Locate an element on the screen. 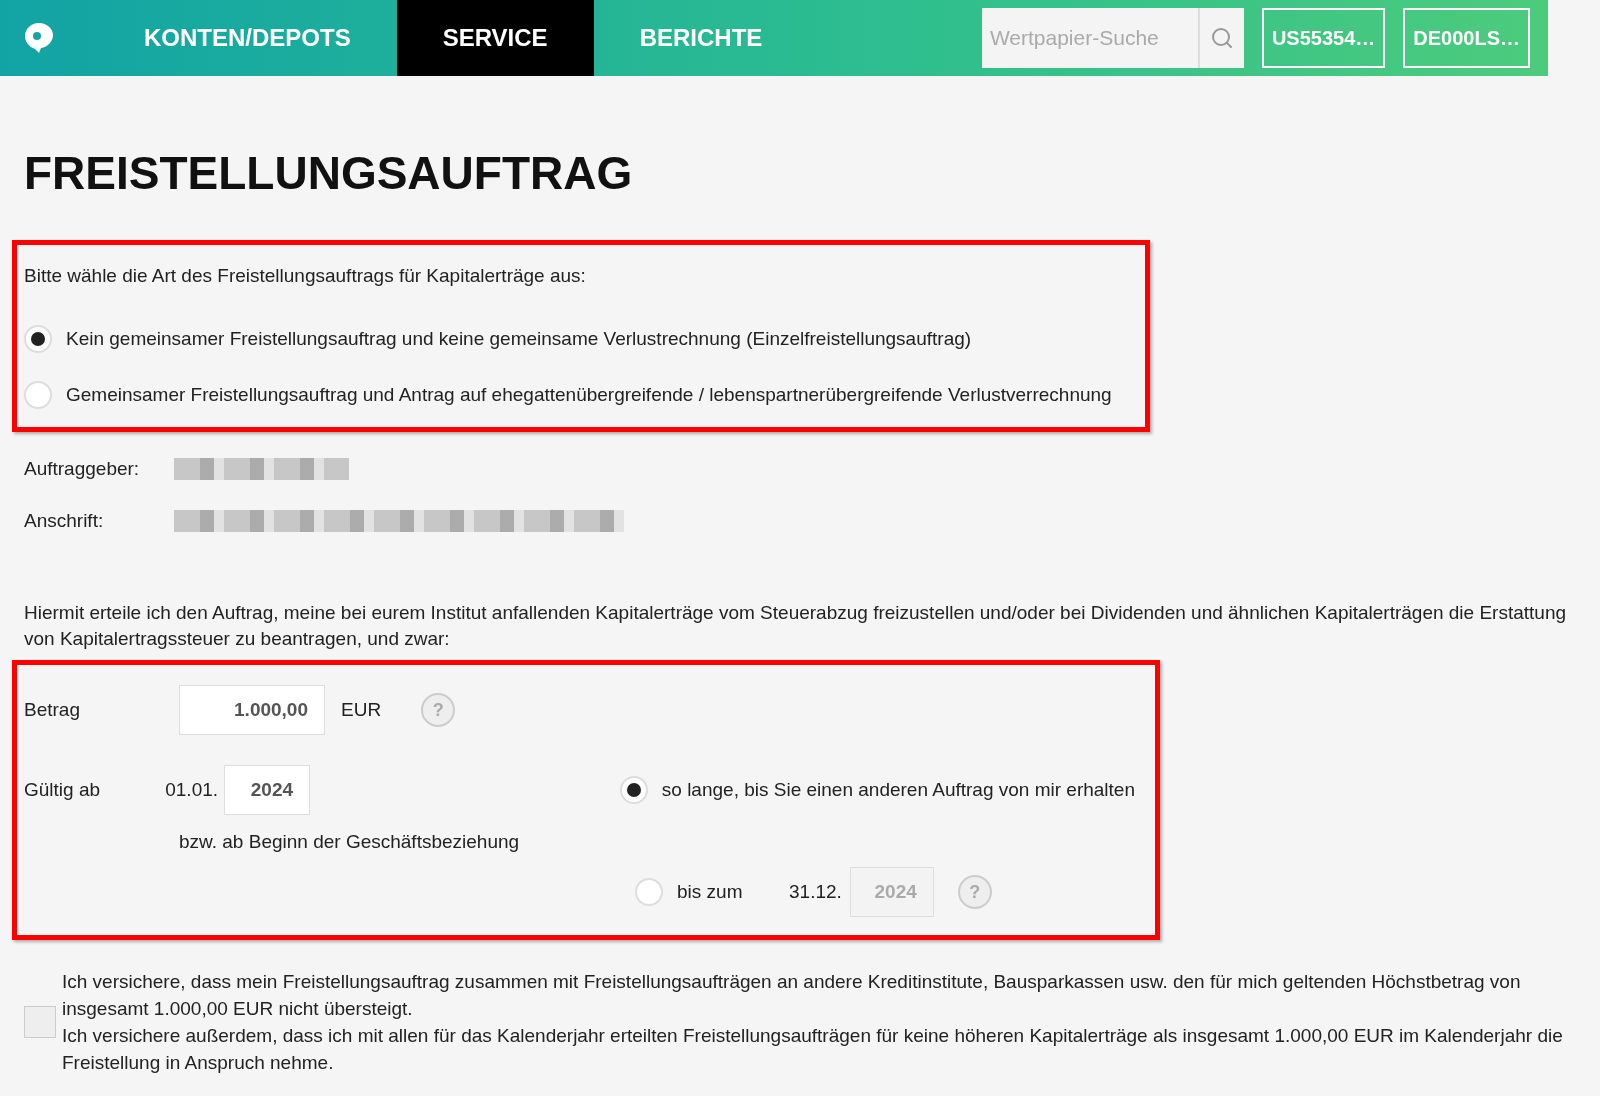 Image resolution: width=1600 pixels, height=1096 pixels. field-label: Anschrift: is located at coordinates (64, 521).